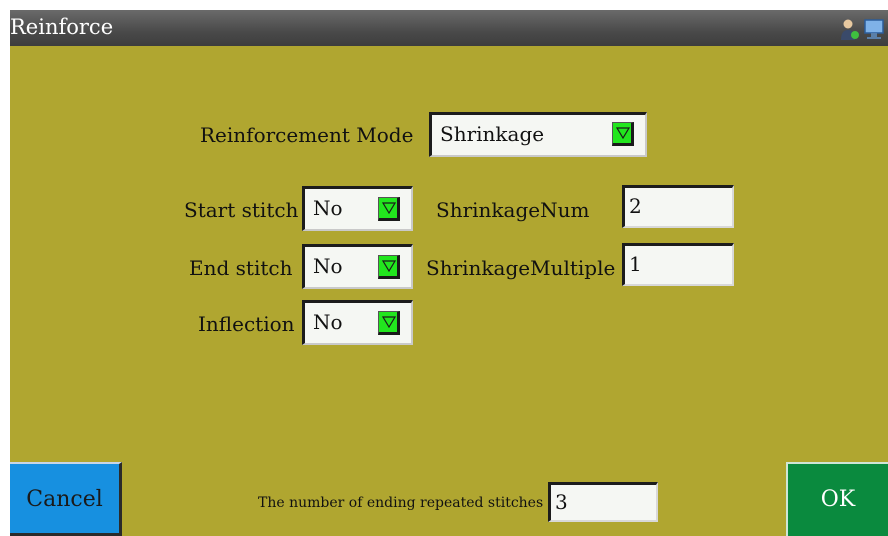  What do you see at coordinates (246, 324) in the screenshot?
I see `inflection-label: Inflection` at bounding box center [246, 324].